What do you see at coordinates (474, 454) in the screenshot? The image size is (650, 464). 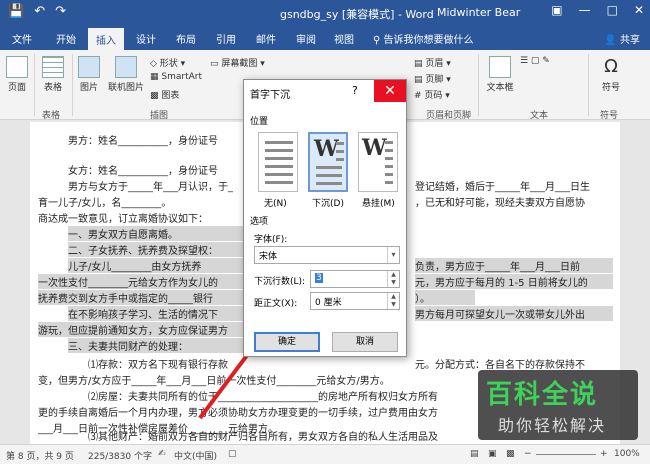 I see `read-mode-icon: ▤` at bounding box center [474, 454].